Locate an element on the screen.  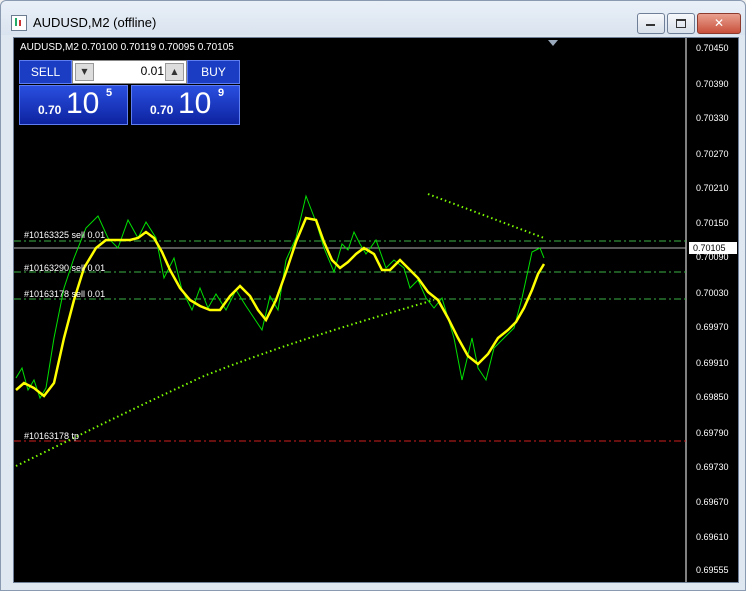
lot-increase-icon: ▲ is located at coordinates (174, 72).